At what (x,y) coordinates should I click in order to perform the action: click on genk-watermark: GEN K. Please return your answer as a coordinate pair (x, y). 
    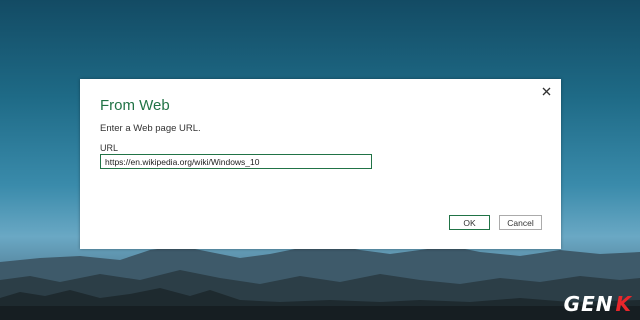
    Looking at the image, I should click on (598, 304).